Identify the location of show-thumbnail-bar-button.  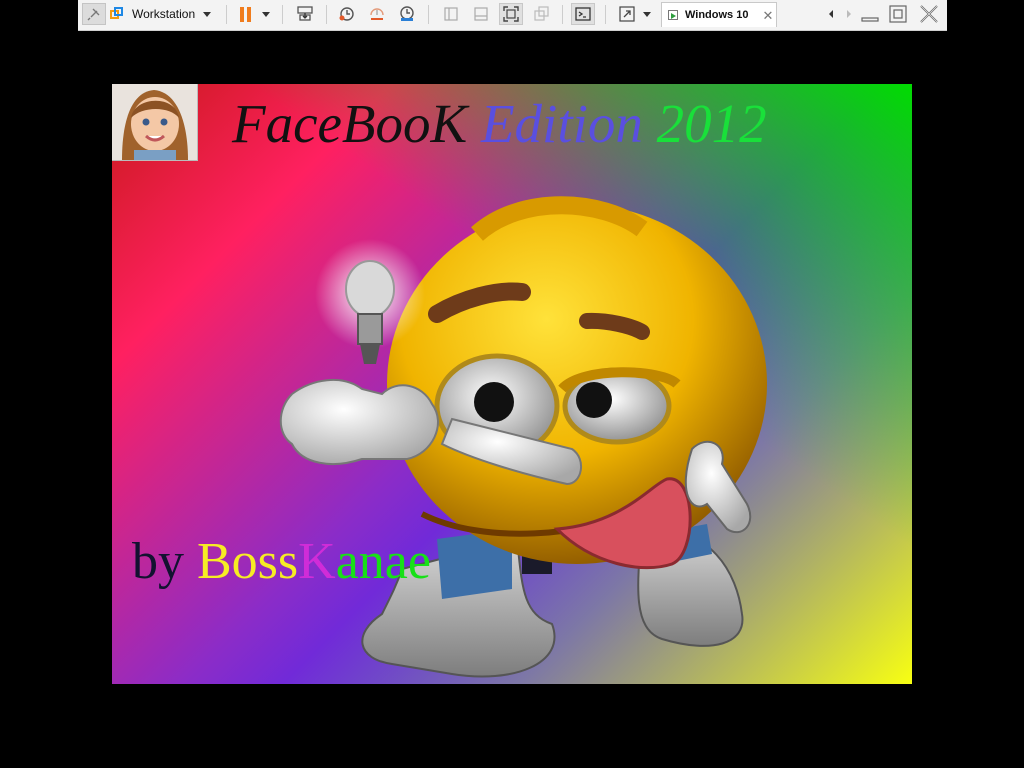
(481, 14).